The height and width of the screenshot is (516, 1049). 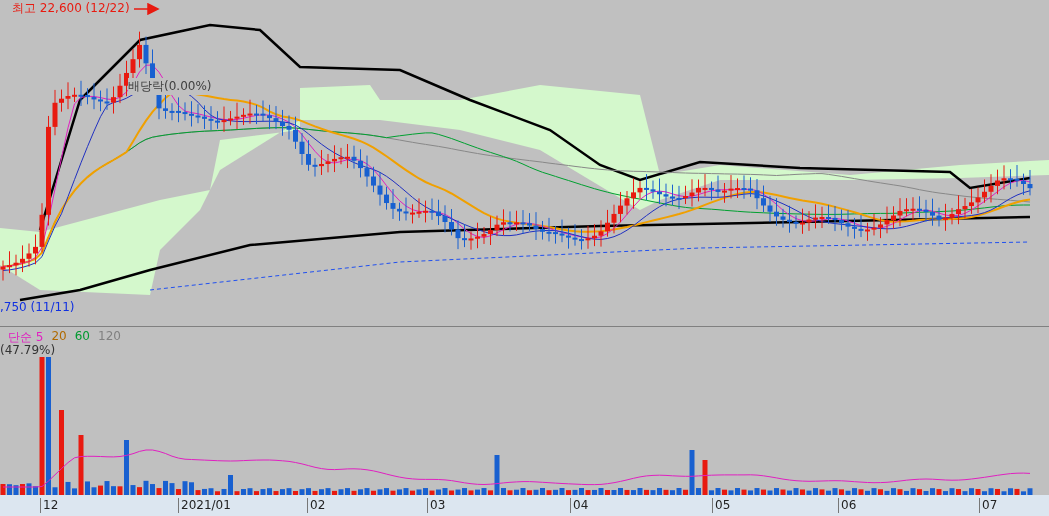 What do you see at coordinates (988, 505) in the screenshot?
I see `date-tick-label: 07` at bounding box center [988, 505].